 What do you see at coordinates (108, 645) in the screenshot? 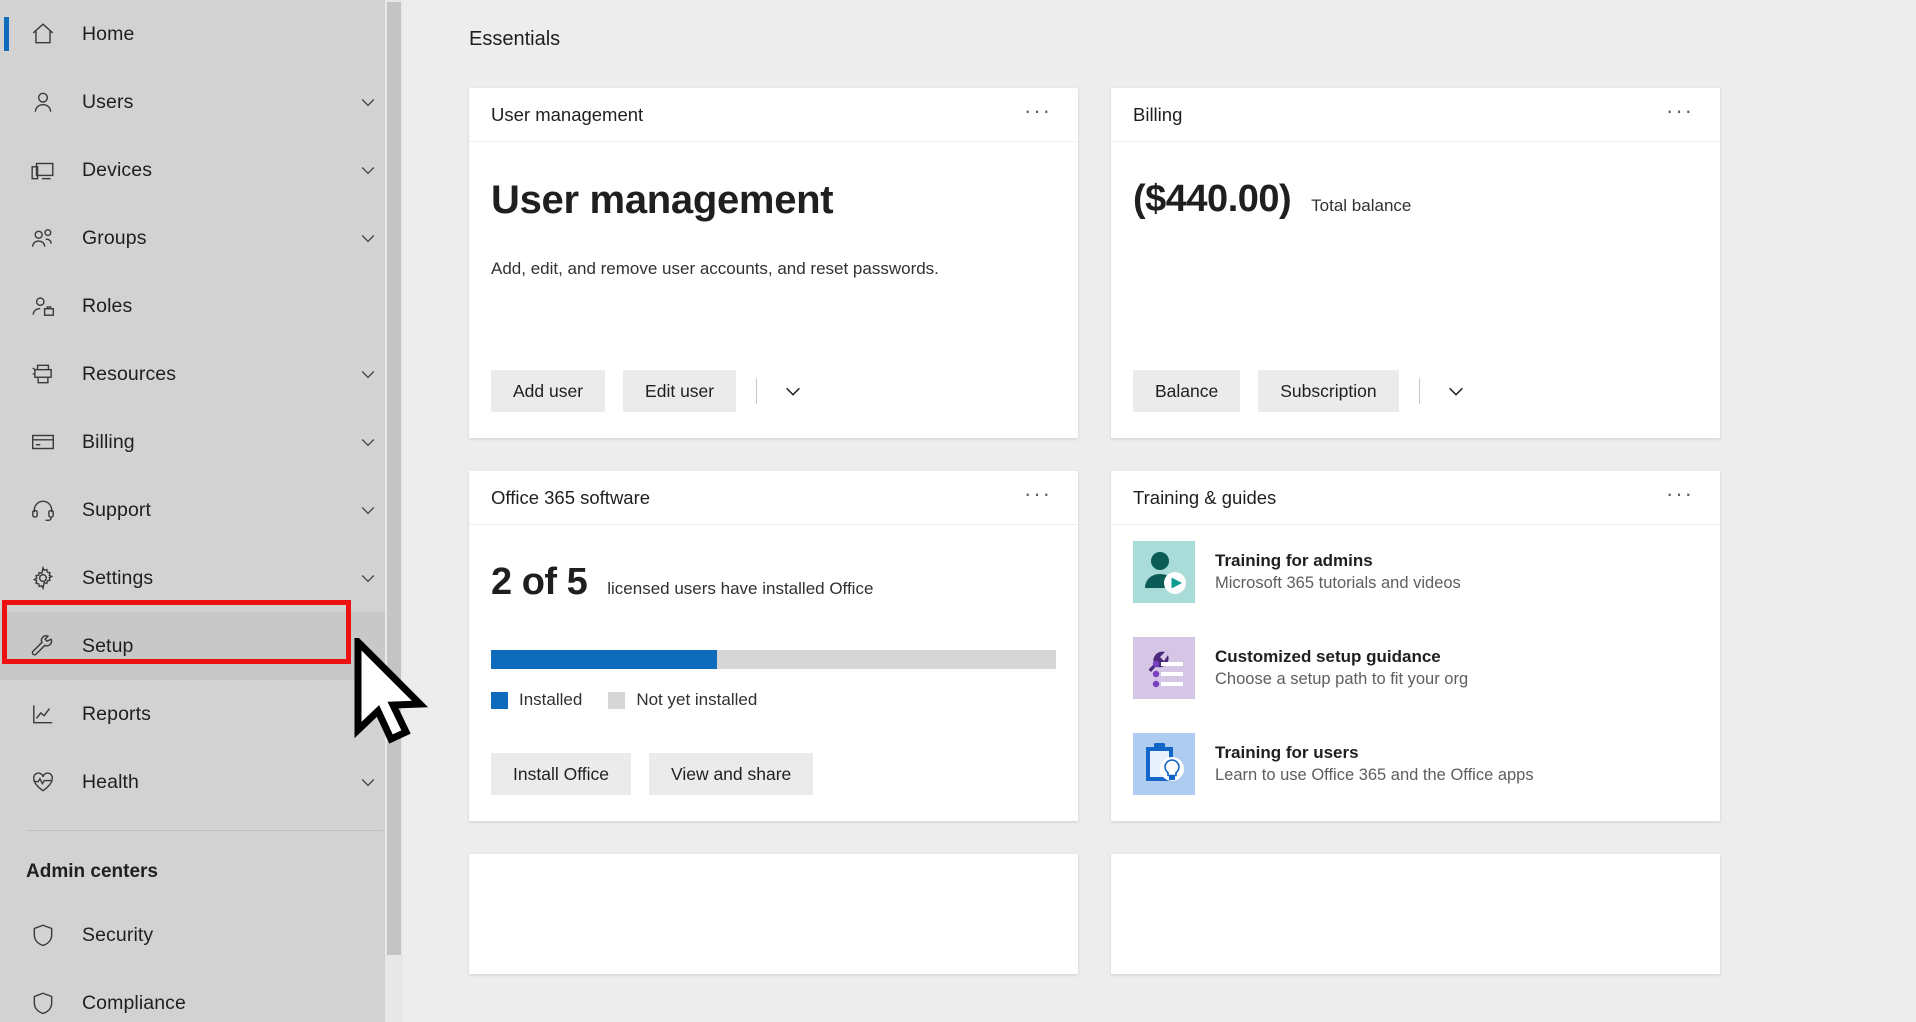
I see `sidebar-item-label: Setup` at bounding box center [108, 645].